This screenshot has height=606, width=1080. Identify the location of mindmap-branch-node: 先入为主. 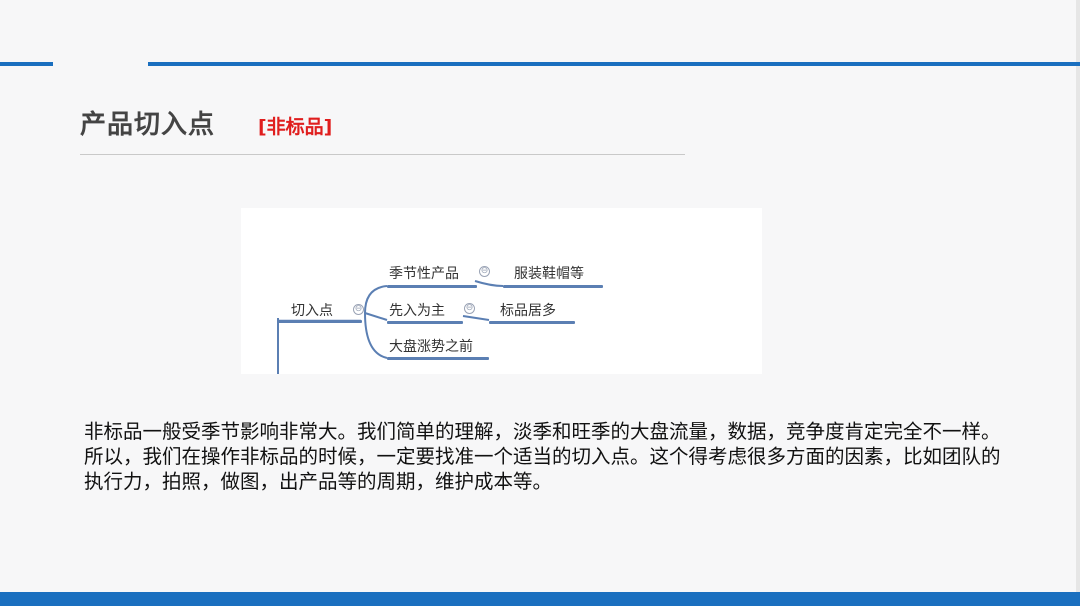
(417, 311).